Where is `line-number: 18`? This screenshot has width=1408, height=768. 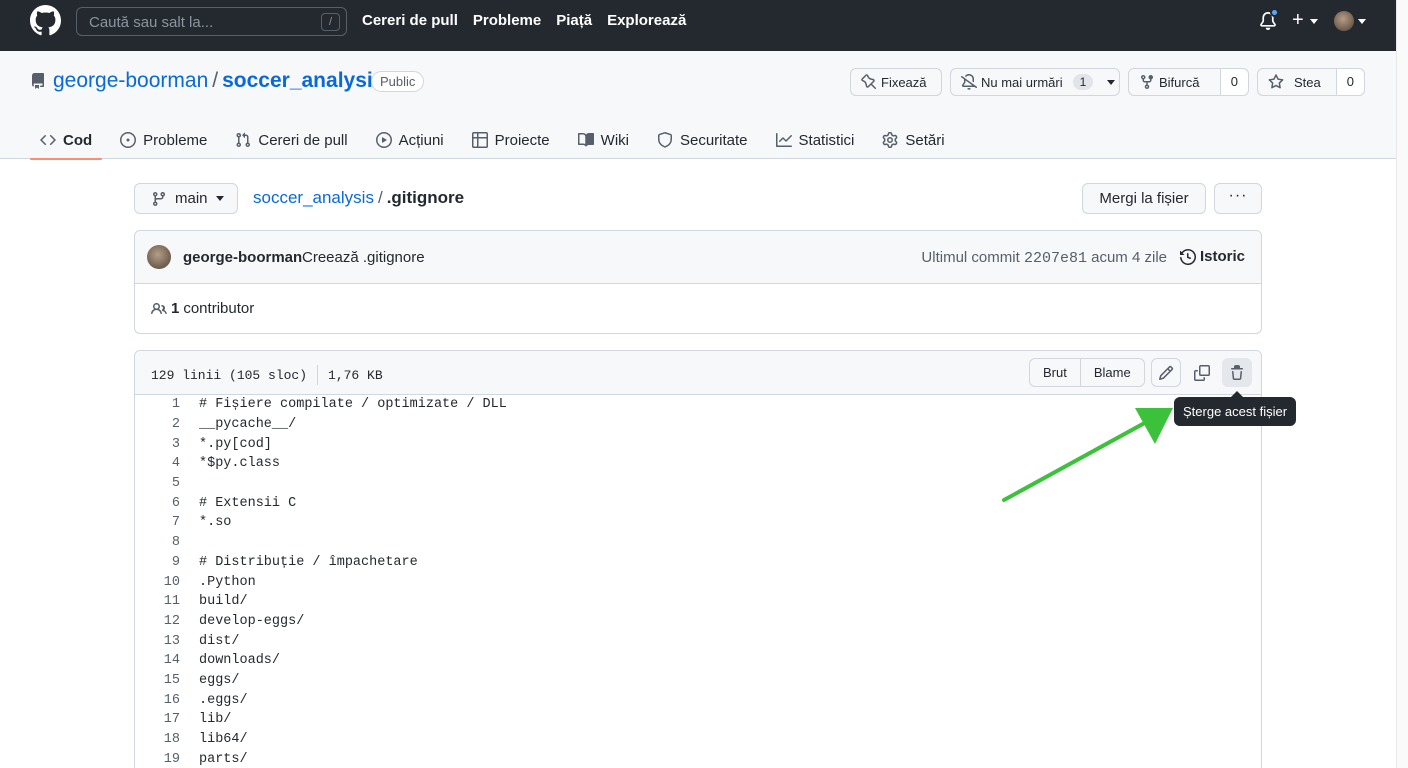
line-number: 18 is located at coordinates (157, 739).